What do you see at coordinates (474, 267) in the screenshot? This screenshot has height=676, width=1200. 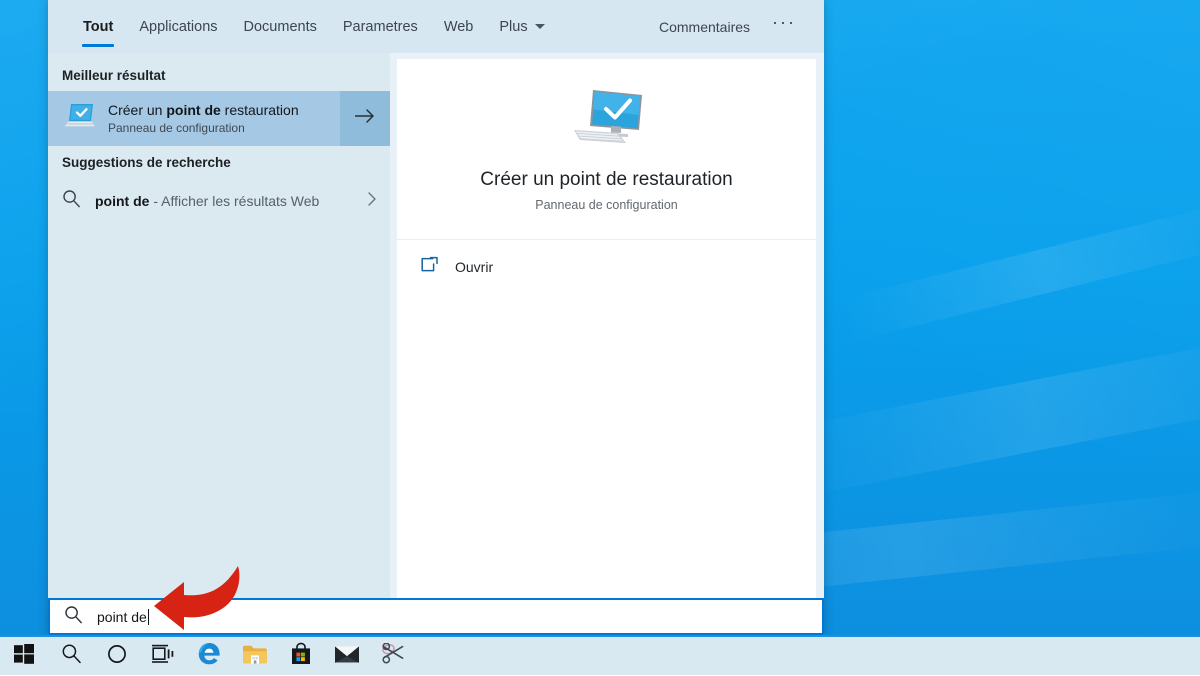 I see `preview-action-label: Ouvrir` at bounding box center [474, 267].